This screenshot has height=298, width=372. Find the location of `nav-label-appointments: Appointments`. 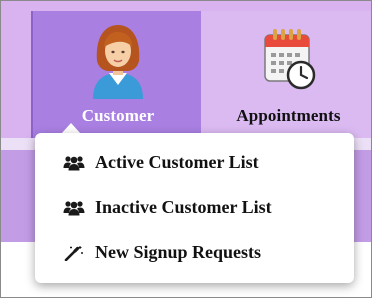

nav-label-appointments: Appointments is located at coordinates (288, 115).